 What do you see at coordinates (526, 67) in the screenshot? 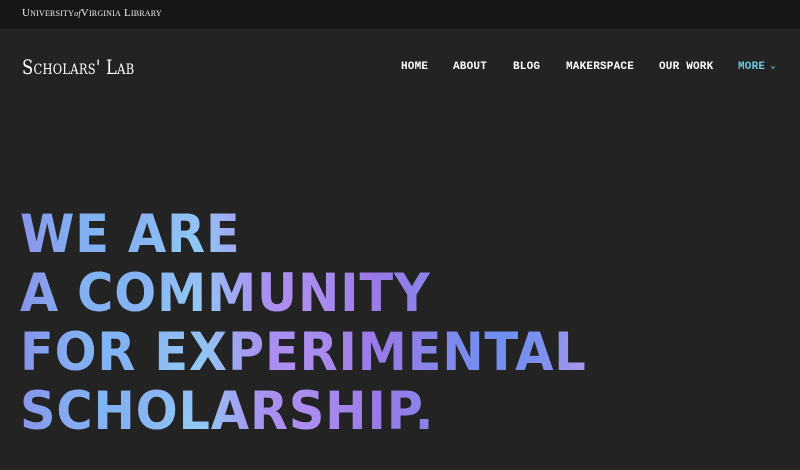
I see `nav-item-blog: BLOG` at bounding box center [526, 67].